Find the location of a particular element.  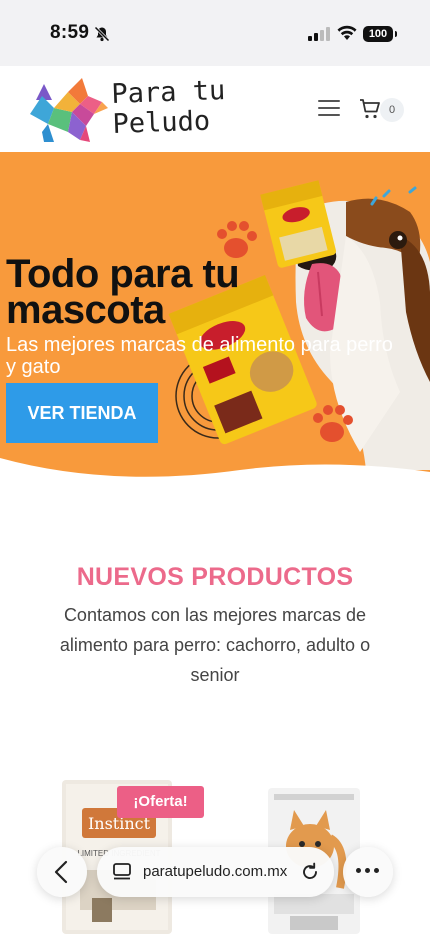

hero-title: Todo para tu mascota is located at coordinates (123, 292).